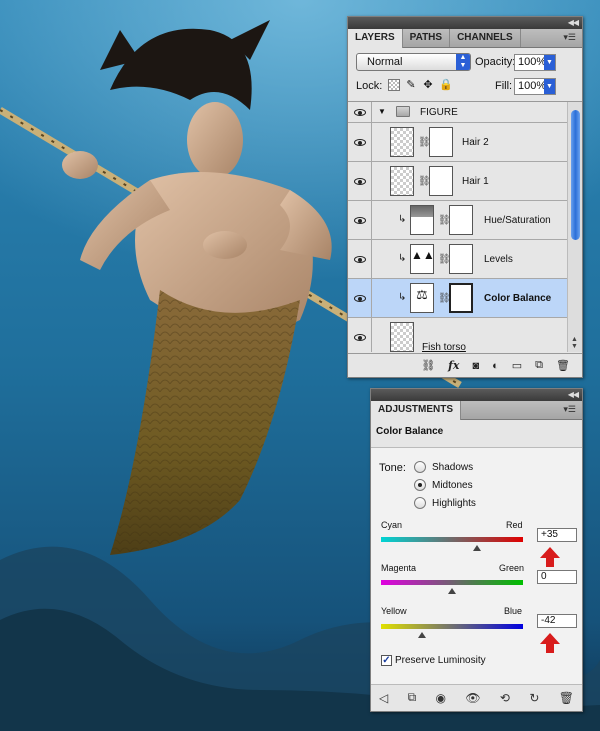 The image size is (600, 731). I want to click on eye-icon: 👁, so click(472, 698).